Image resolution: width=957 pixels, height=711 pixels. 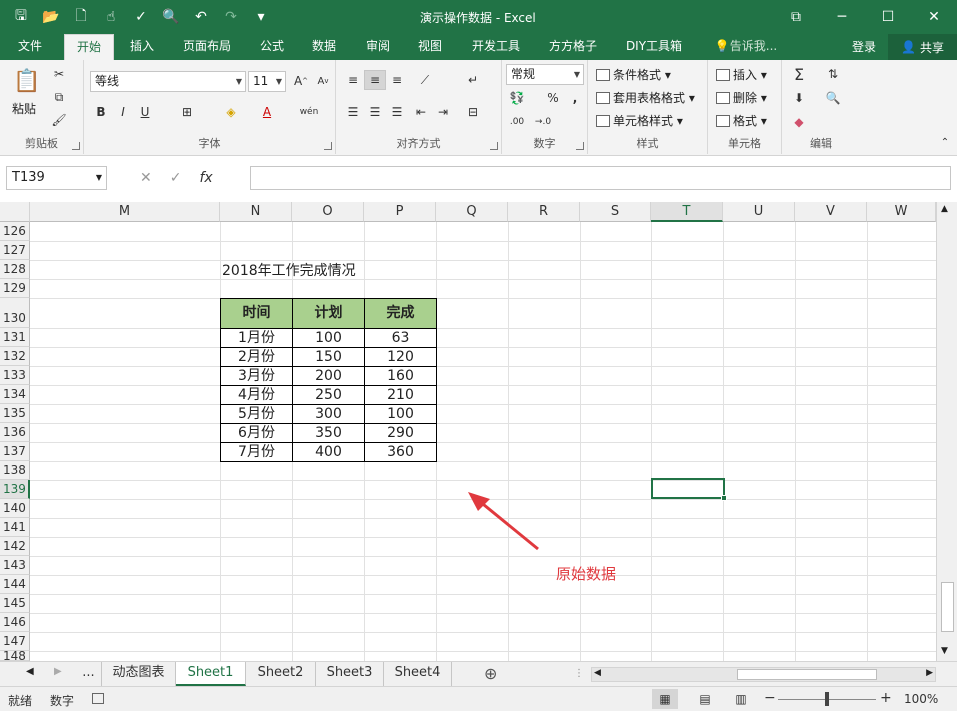 What do you see at coordinates (741, 74) in the screenshot?
I see `insert-cells-button: 插入 ▾` at bounding box center [741, 74].